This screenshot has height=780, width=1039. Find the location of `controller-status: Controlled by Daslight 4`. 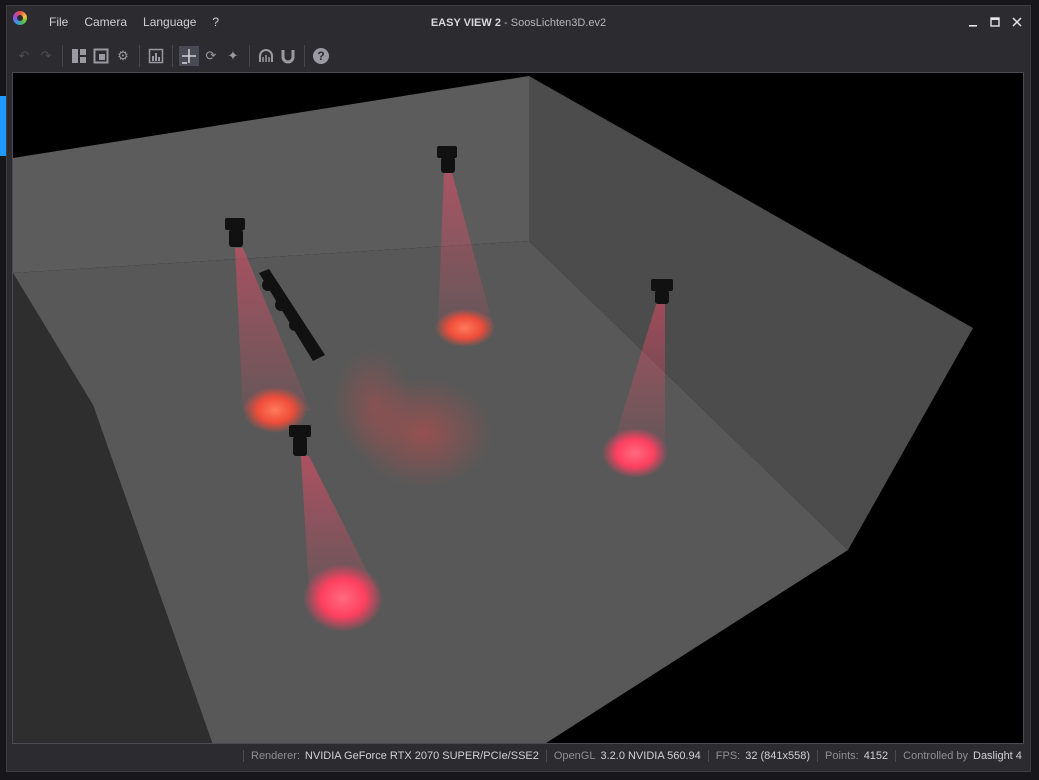

controller-status: Controlled by Daslight 4 is located at coordinates (962, 756).